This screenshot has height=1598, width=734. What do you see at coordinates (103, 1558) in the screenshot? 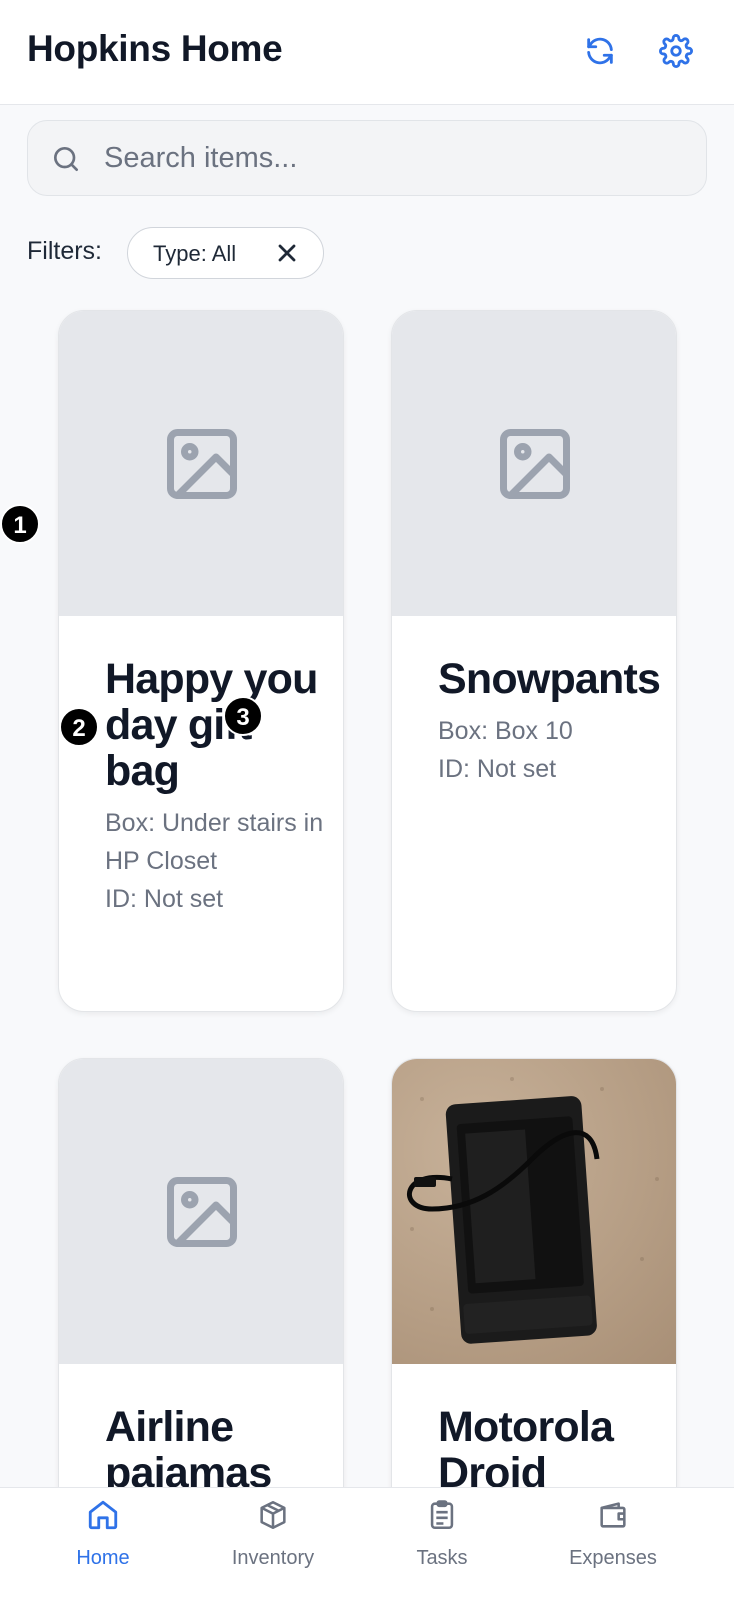
I see `nav-label: Home` at bounding box center [103, 1558].